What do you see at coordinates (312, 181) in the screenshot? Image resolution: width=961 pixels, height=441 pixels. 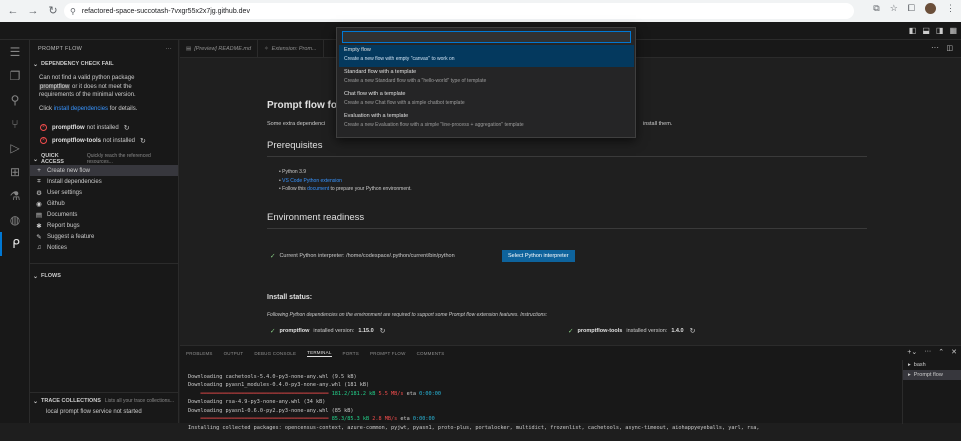 I see `vscode-python-extension-link: VS Code Python extension` at bounding box center [312, 181].